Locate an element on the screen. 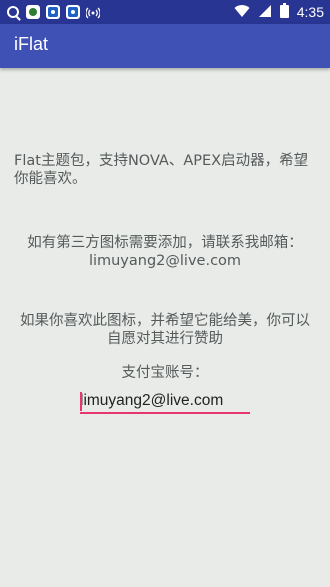 The height and width of the screenshot is (587, 330). alipay-account-field is located at coordinates (164, 401).